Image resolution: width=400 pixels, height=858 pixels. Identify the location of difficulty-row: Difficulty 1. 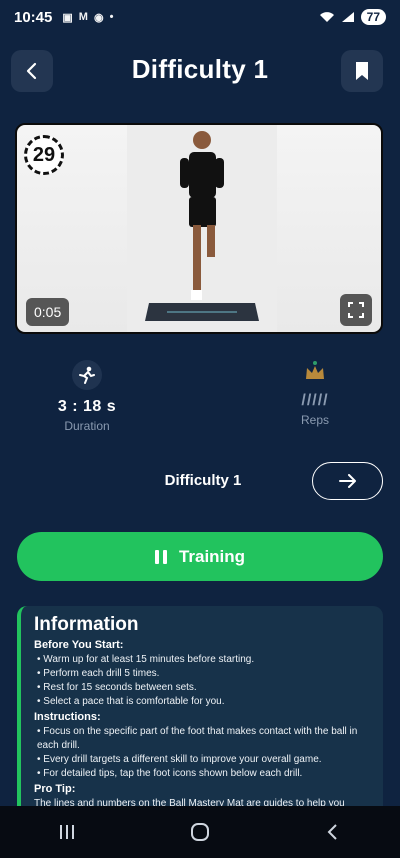
(200, 482).